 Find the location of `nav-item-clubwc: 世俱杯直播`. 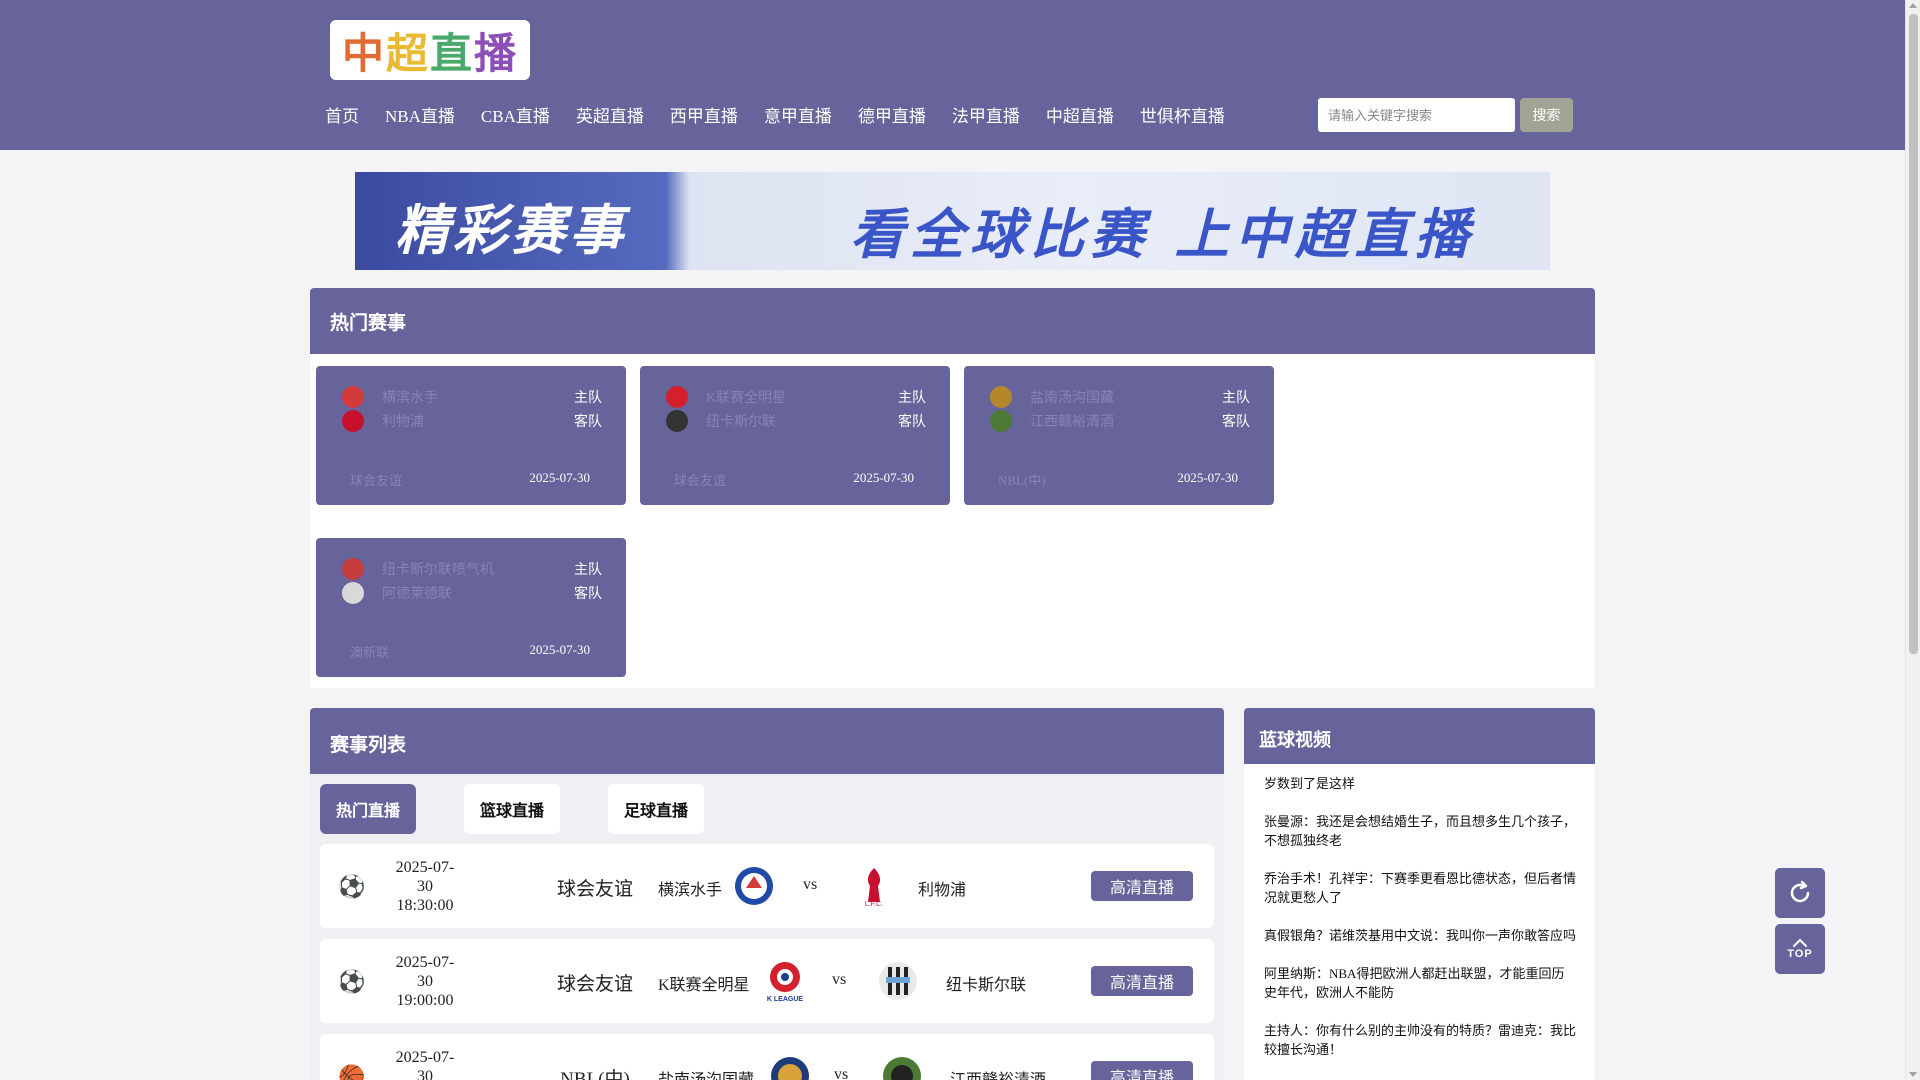

nav-item-clubwc: 世俱杯直播 is located at coordinates (1182, 117).